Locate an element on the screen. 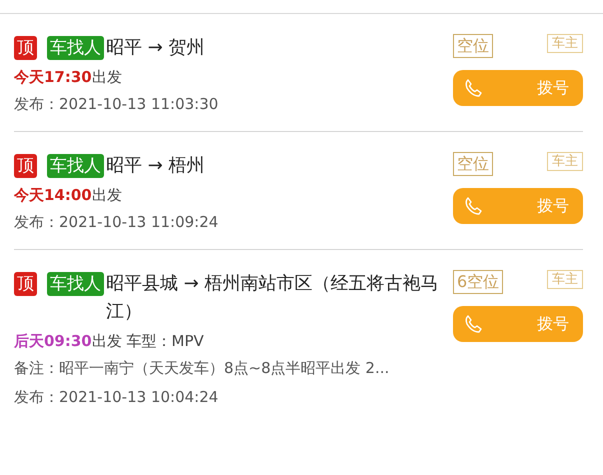 The image size is (603, 475). info-text: 发布：2021-10-13 10:04:24 is located at coordinates (117, 397).